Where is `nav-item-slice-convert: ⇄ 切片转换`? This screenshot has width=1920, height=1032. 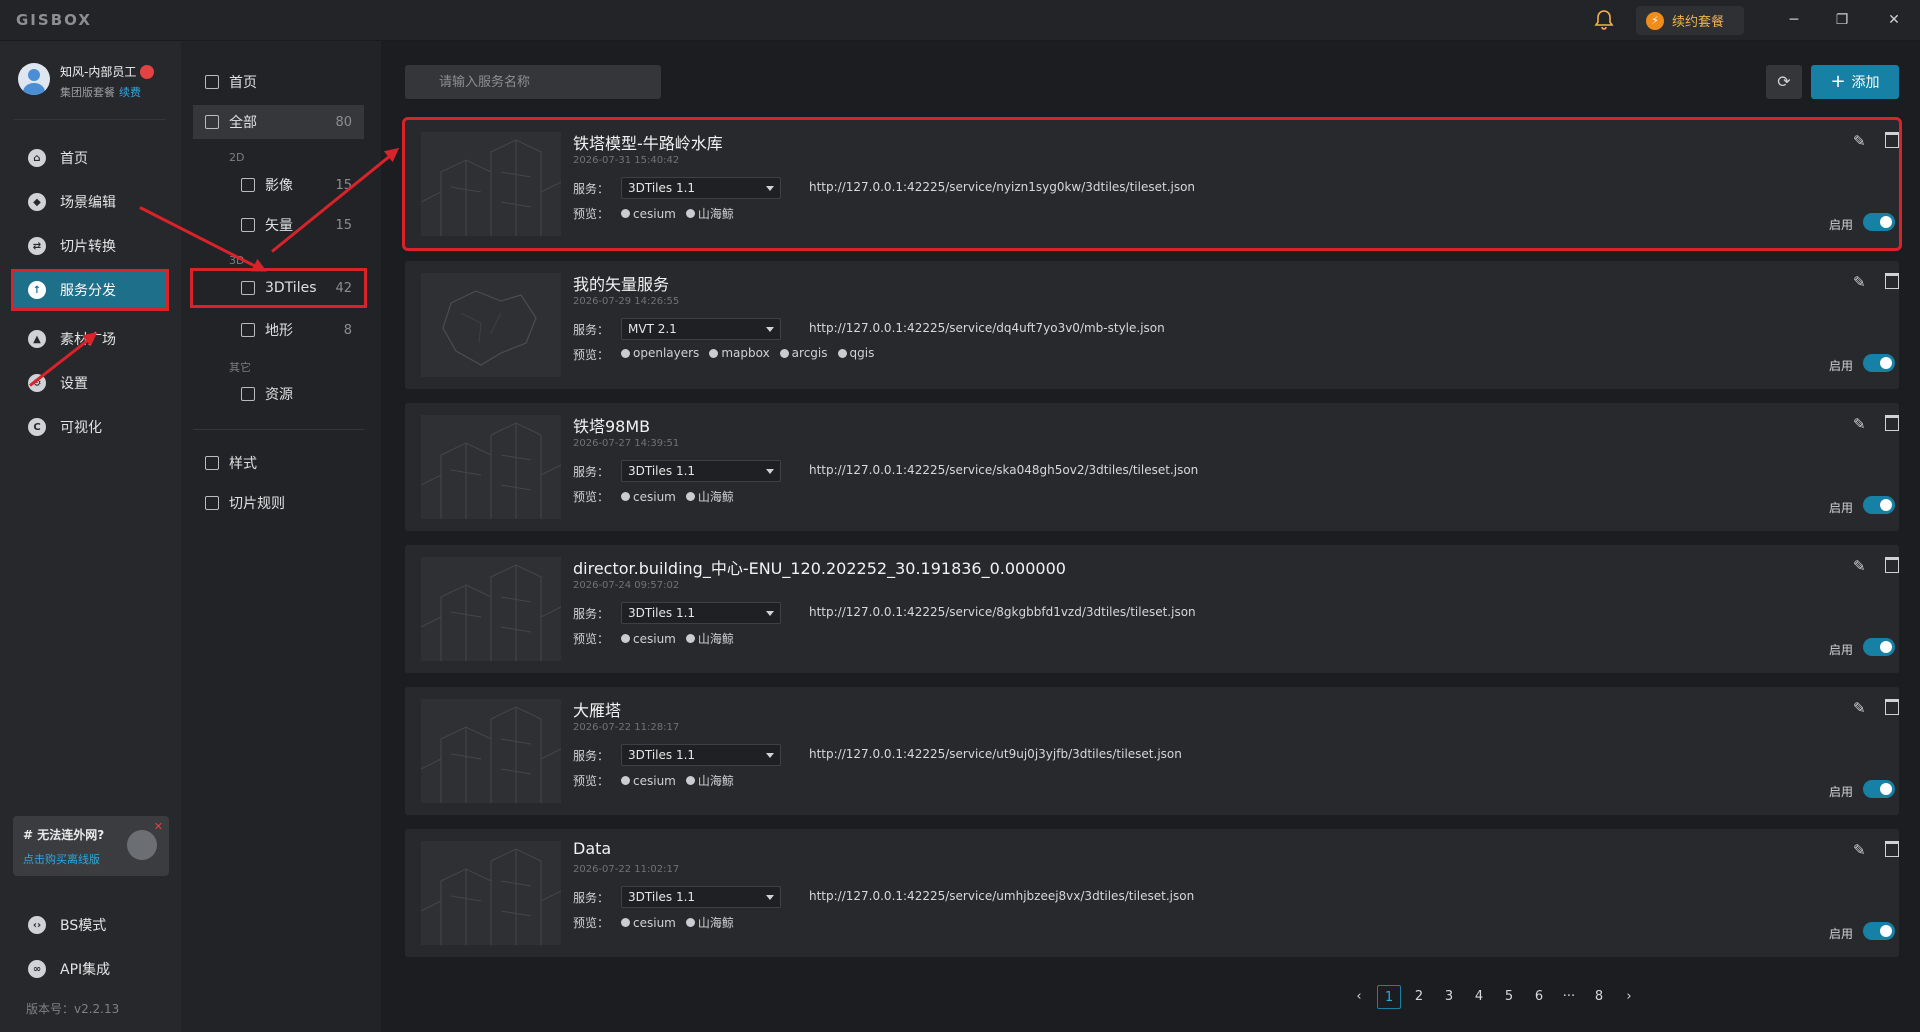
nav-item-slice-convert: ⇄ 切片转换 is located at coordinates (90, 246).